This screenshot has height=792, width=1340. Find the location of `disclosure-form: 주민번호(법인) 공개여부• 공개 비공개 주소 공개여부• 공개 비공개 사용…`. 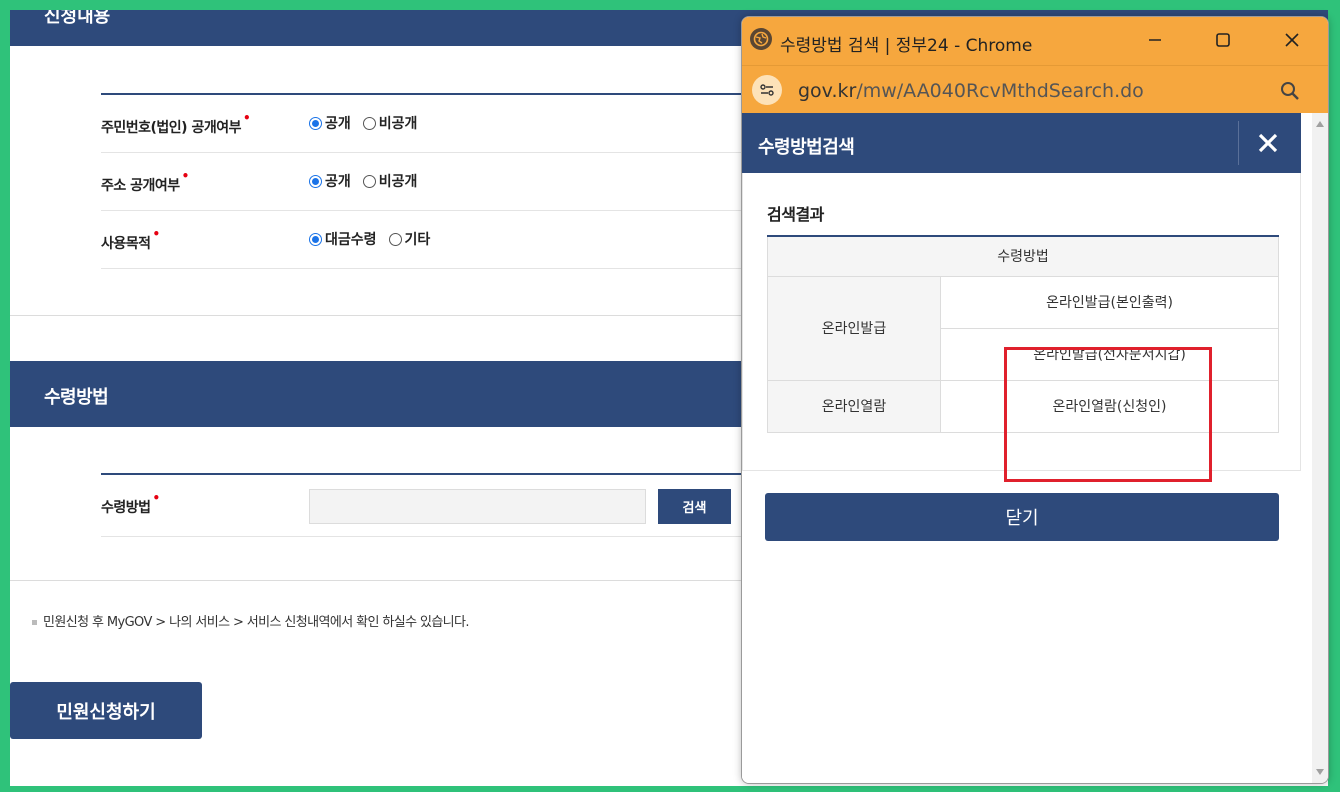

disclosure-form: 주민번호(법인) 공개여부• 공개 비공개 주소 공개여부• 공개 비공개 사용… is located at coordinates (451, 181).